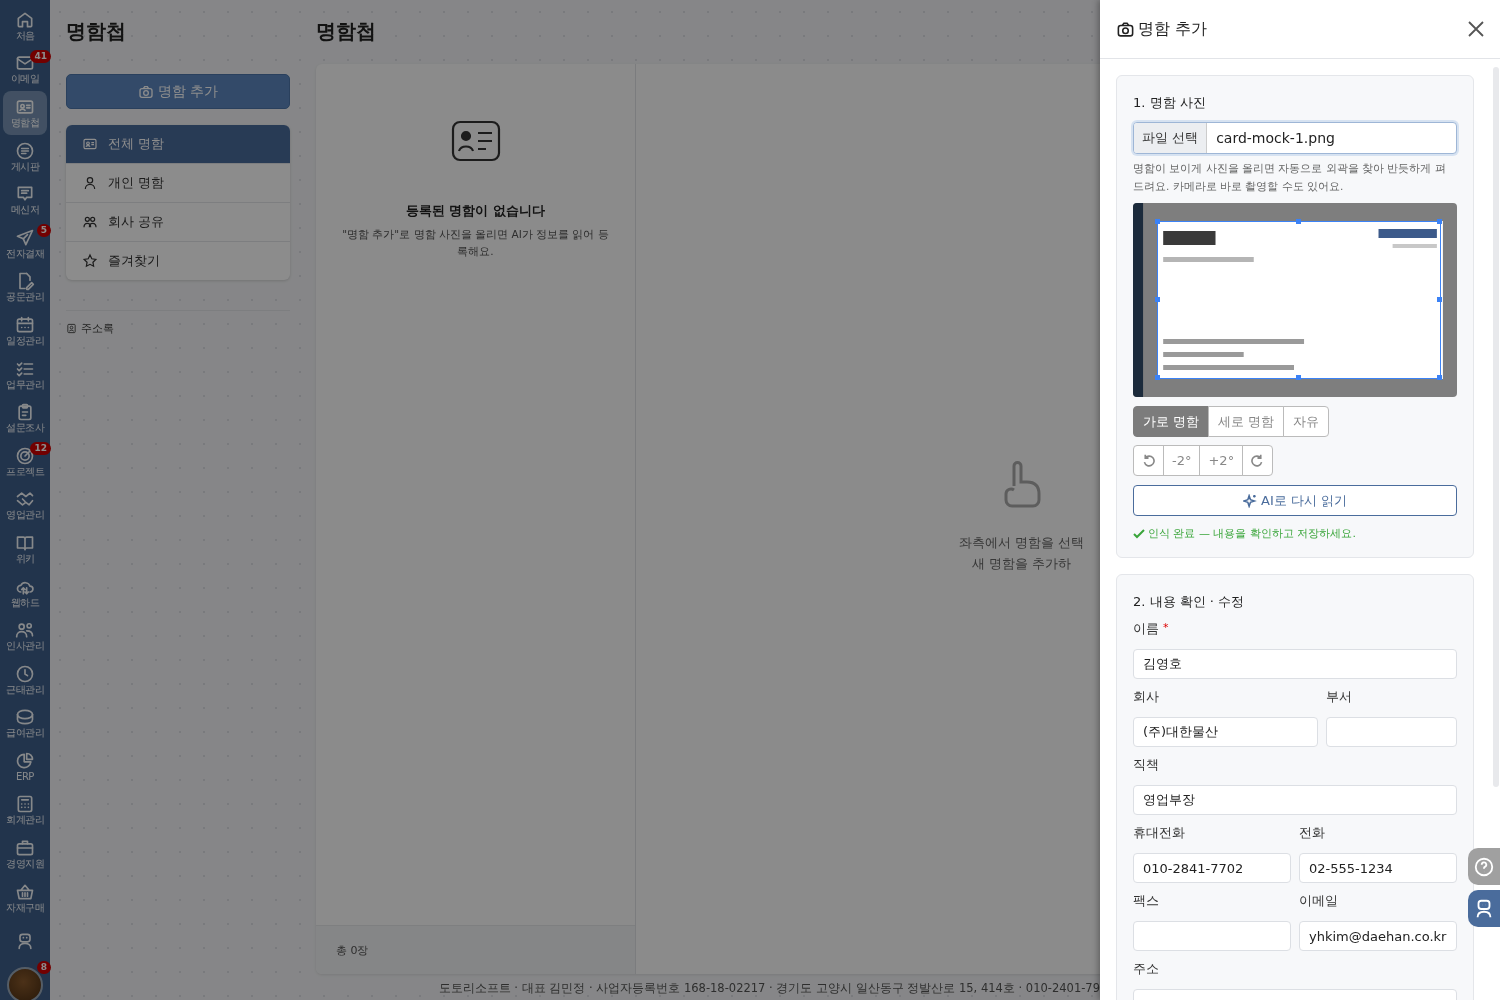 The width and height of the screenshot is (1500, 1000). I want to click on nav-item: 공문관리, so click(25, 287).